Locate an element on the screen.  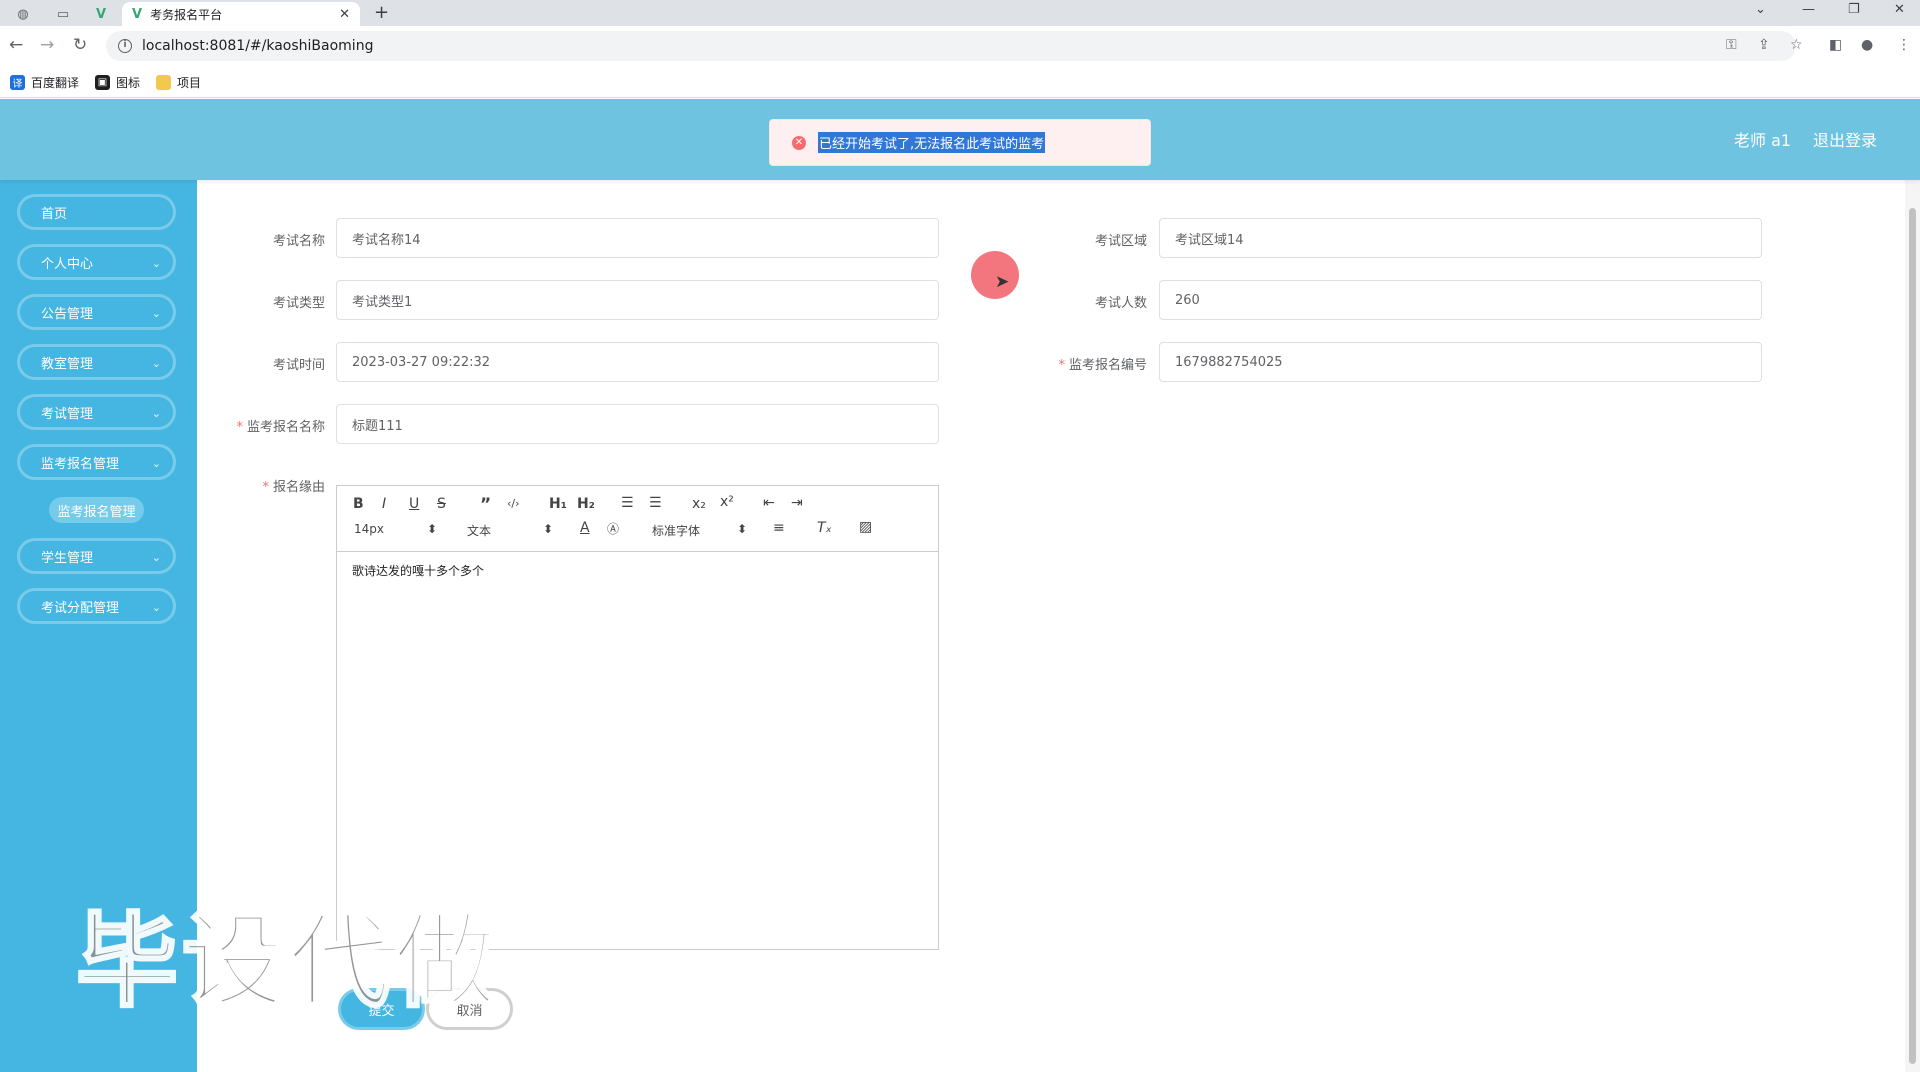
bookmark-project: 项目 is located at coordinates (178, 82).